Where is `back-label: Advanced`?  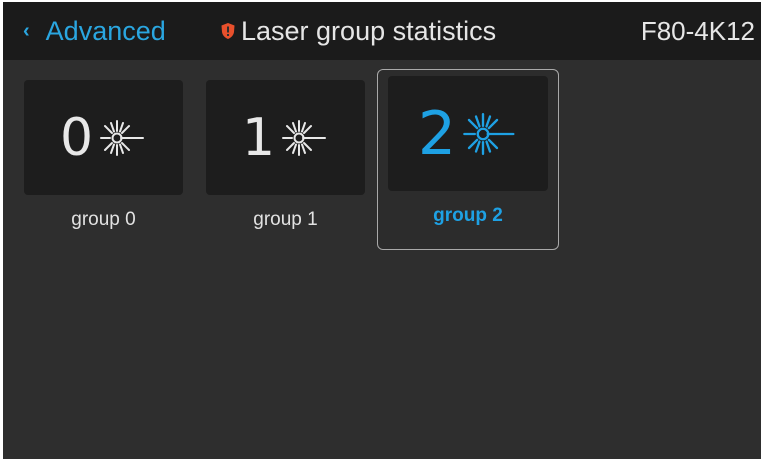 back-label: Advanced is located at coordinates (105, 30).